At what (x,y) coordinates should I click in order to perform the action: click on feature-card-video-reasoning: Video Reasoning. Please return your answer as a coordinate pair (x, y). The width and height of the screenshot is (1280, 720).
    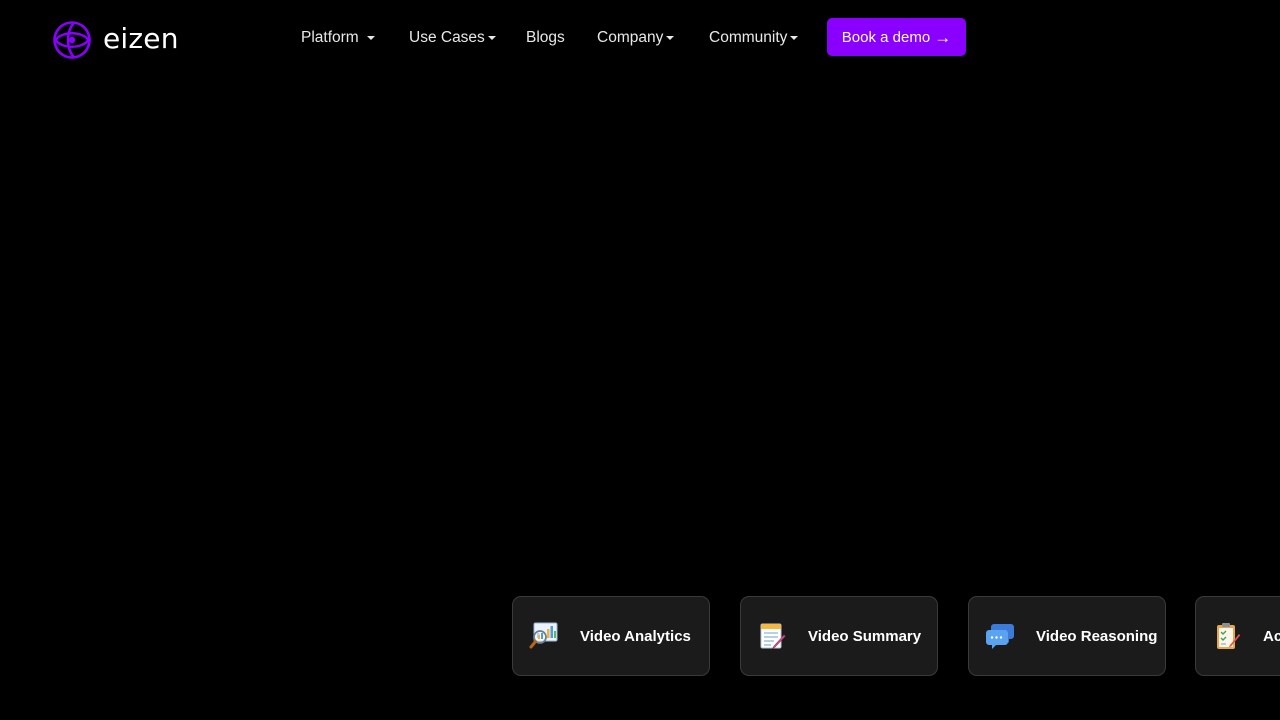
    Looking at the image, I should click on (1067, 636).